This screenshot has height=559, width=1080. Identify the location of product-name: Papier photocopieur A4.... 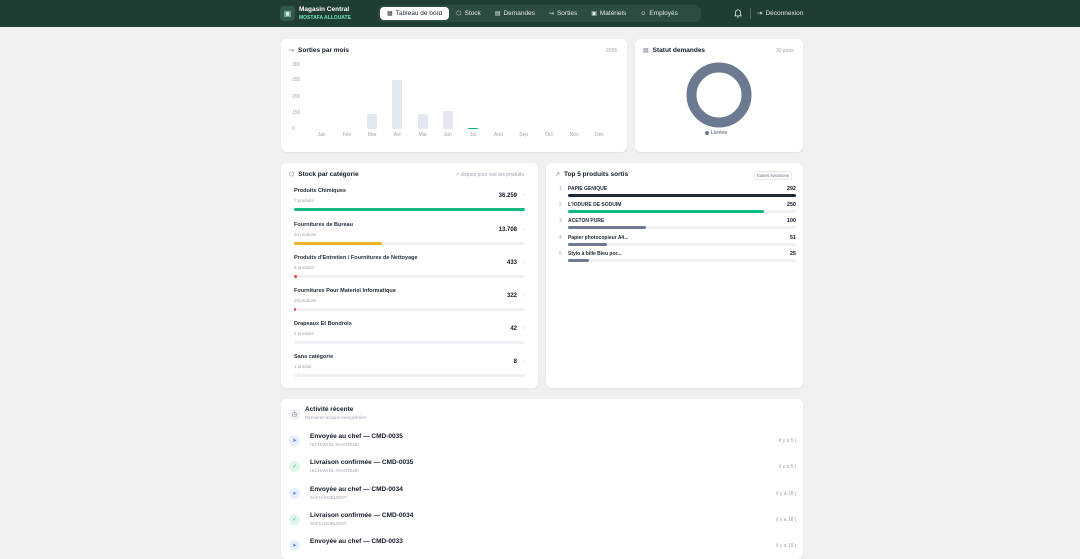
(598, 238).